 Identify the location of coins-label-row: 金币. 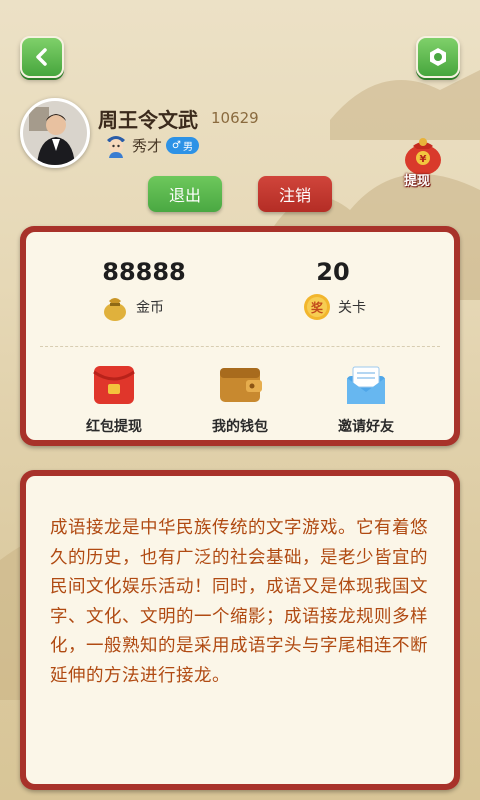
(132, 307).